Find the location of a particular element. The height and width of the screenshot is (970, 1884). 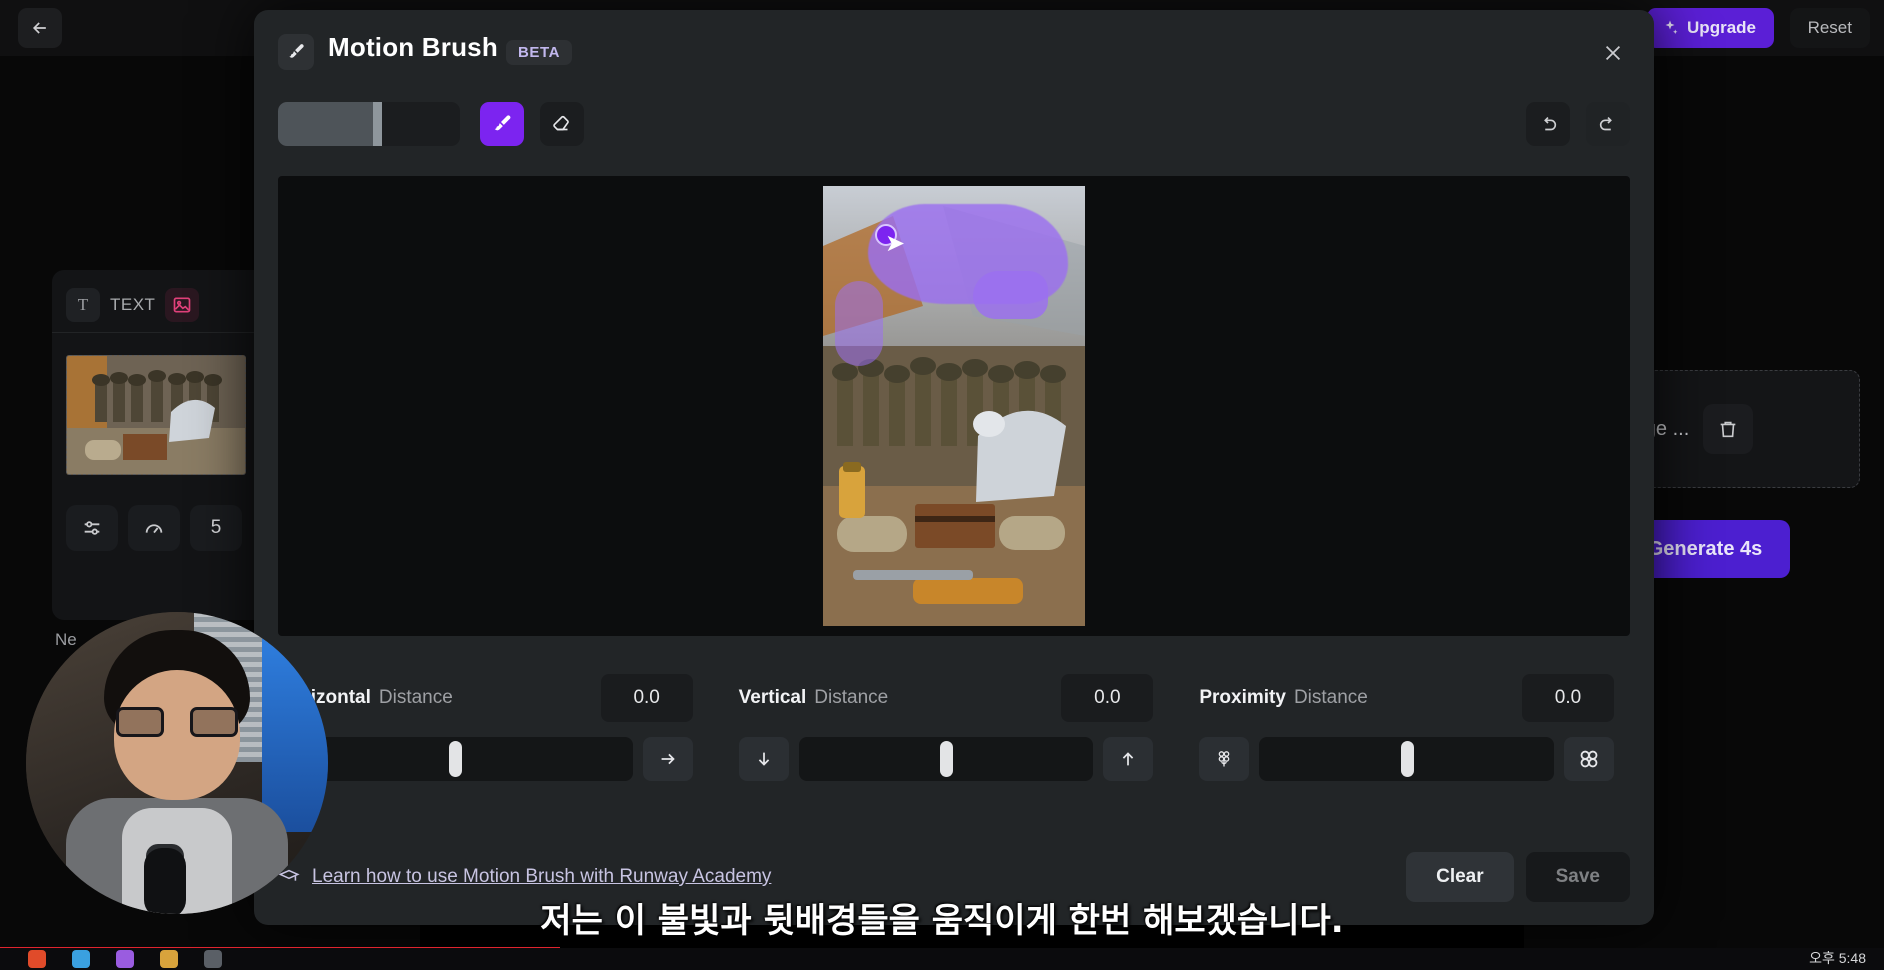

thumbnail-art is located at coordinates (156, 415).